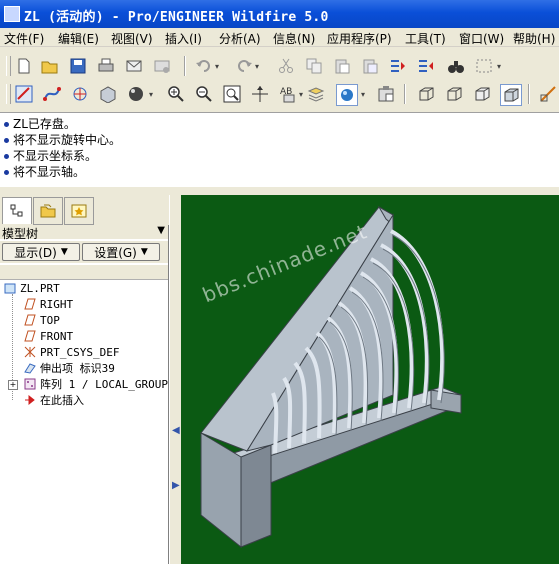  What do you see at coordinates (54, 400) in the screenshot?
I see `tree-node-insert-here: 在此插入` at bounding box center [54, 400].